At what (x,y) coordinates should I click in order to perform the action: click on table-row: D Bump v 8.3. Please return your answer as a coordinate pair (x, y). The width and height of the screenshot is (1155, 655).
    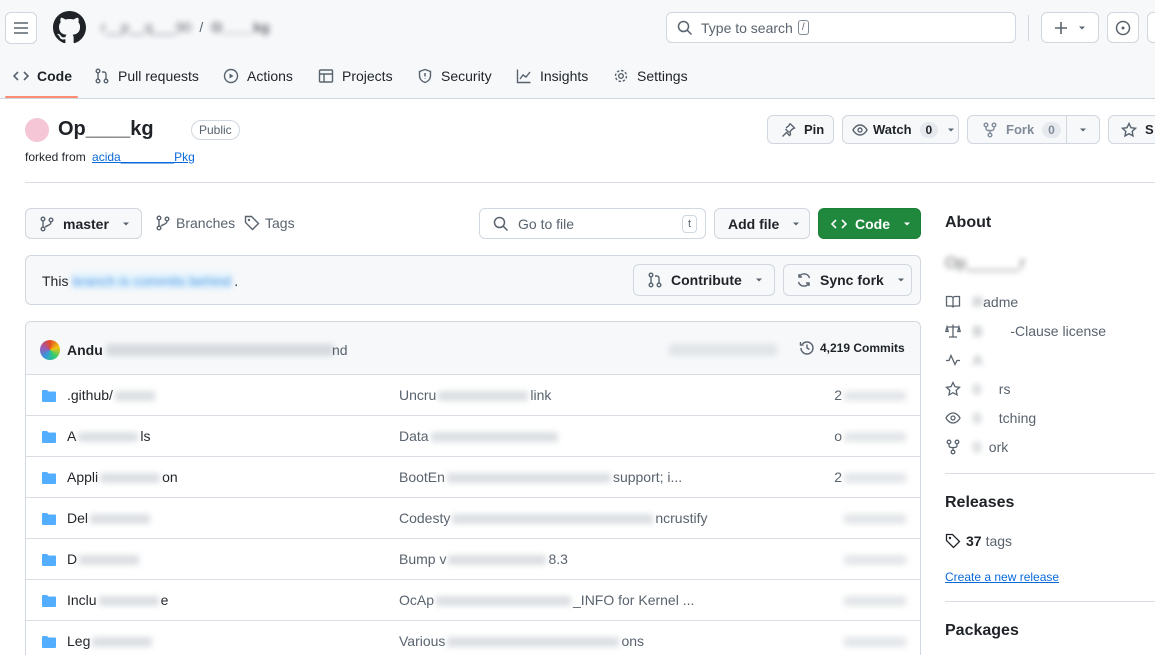
    Looking at the image, I should click on (473, 558).